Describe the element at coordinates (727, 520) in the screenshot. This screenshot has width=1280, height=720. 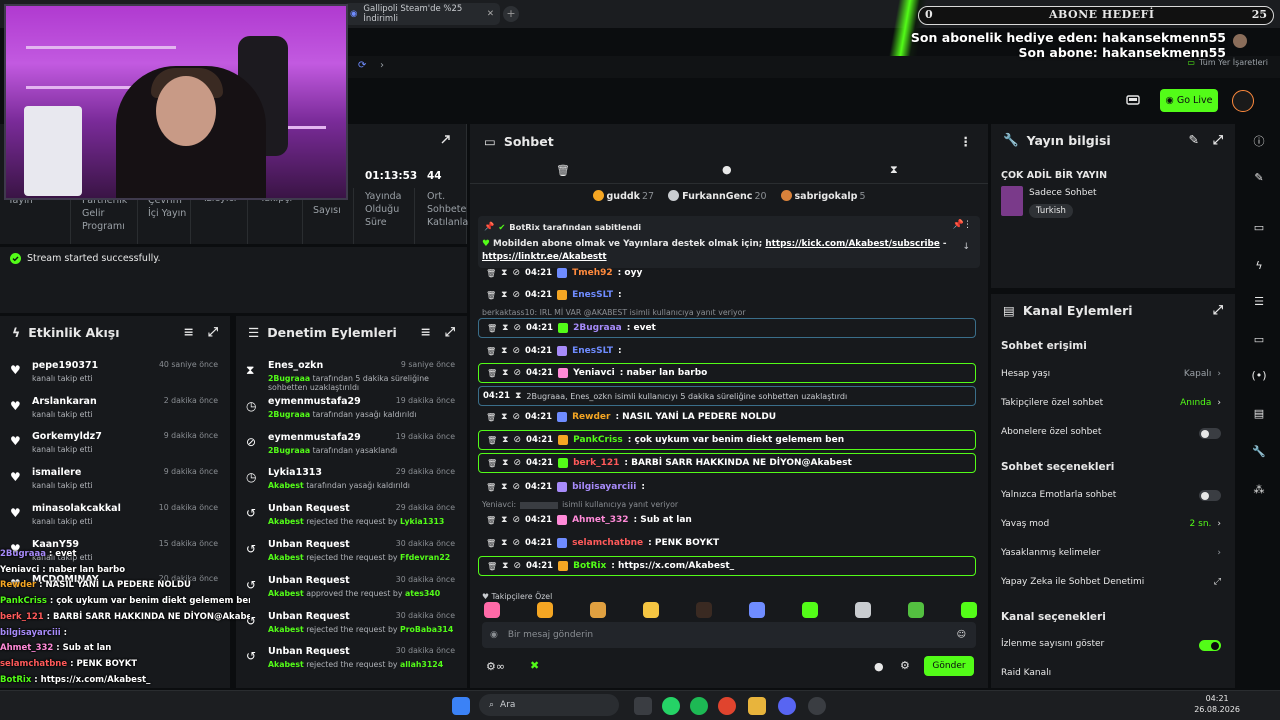
I see `chat-message: 🗑 ⧗ ⊘ 04:21 Ahmet_332: Sub at lan` at that location.